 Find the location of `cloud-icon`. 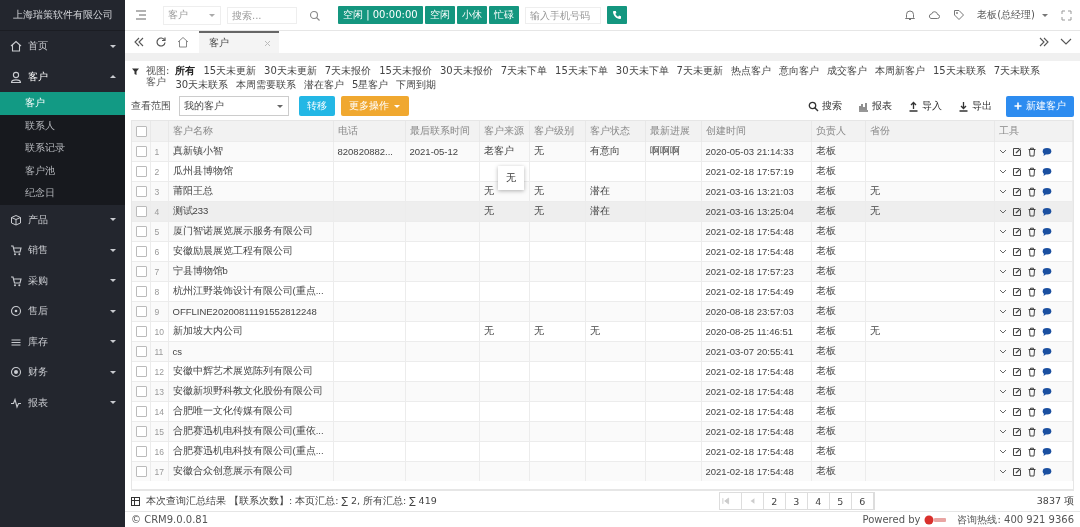

cloud-icon is located at coordinates (935, 15).